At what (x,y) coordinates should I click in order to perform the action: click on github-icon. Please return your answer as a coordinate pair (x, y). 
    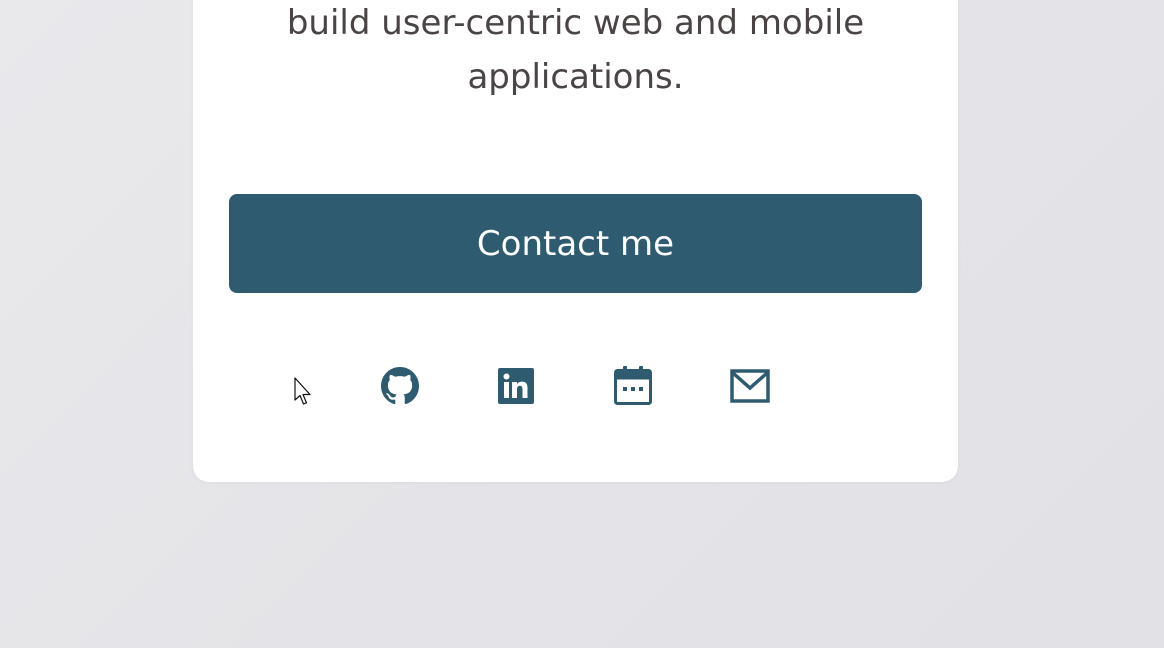
    Looking at the image, I should click on (400, 386).